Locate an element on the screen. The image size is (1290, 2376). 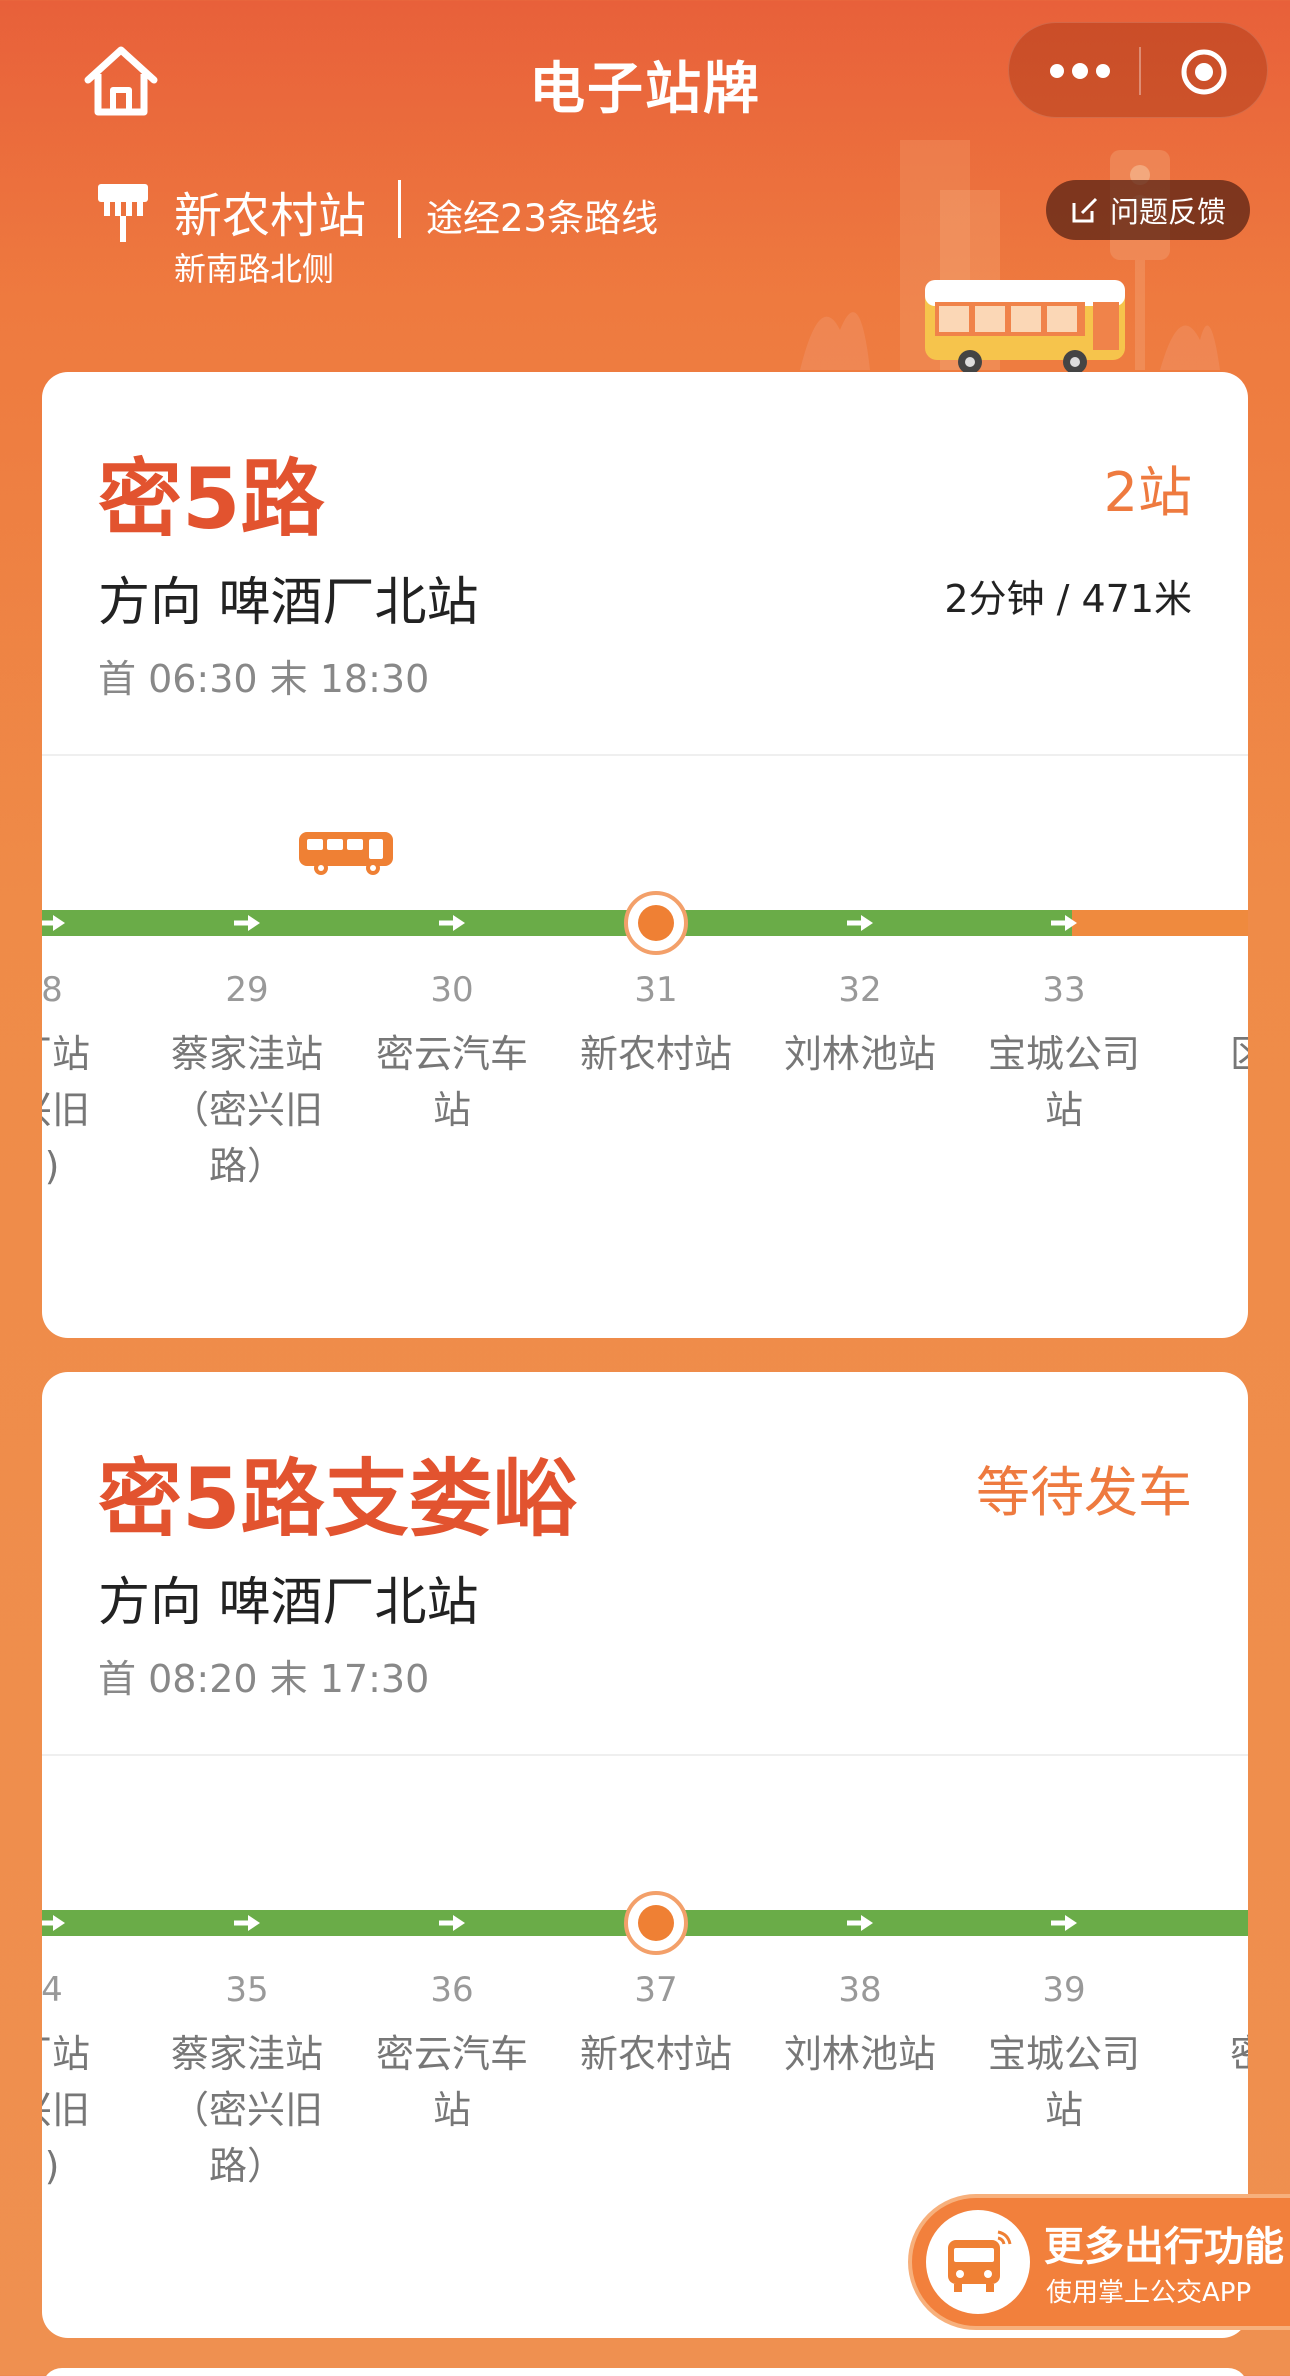
capsule-divider is located at coordinates (1140, 71).